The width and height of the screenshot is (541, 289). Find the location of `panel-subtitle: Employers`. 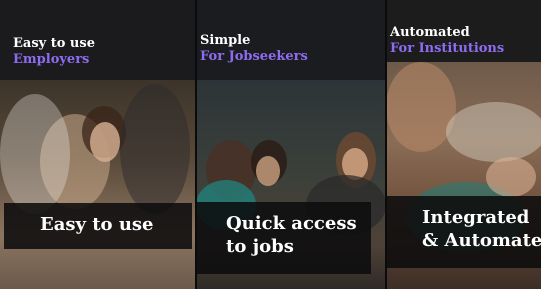

panel-subtitle: Employers is located at coordinates (51, 59).